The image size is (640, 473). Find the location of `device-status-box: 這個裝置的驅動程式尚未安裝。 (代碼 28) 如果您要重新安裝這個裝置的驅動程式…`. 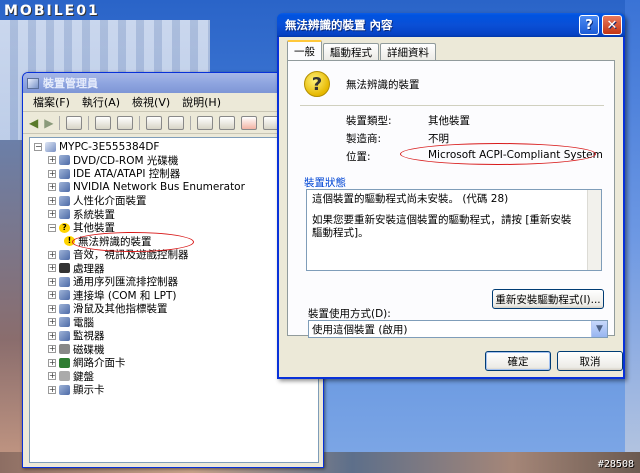

device-status-box: 這個裝置的驅動程式尚未安裝。 (代碼 28) 如果您要重新安裝這個裝置的驅動程式… is located at coordinates (454, 230).